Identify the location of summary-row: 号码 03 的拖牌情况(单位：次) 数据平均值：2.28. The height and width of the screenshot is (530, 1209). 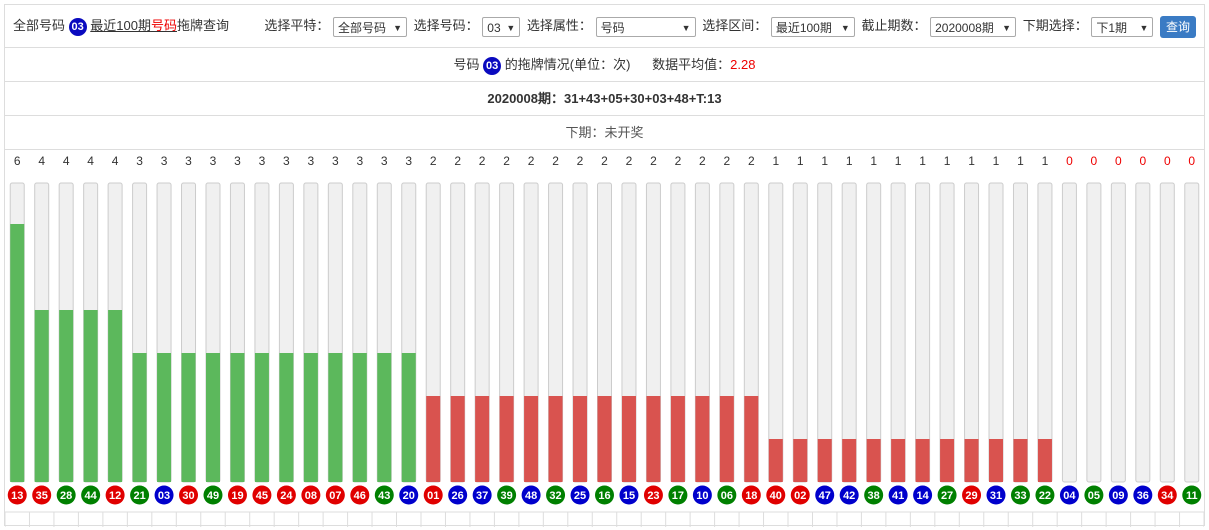
(604, 65).